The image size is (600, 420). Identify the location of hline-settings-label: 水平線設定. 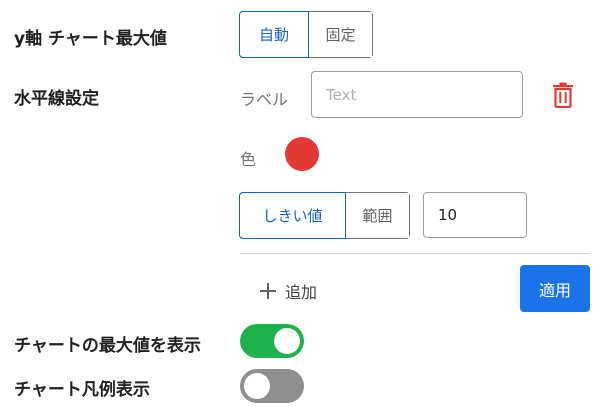
(56, 99).